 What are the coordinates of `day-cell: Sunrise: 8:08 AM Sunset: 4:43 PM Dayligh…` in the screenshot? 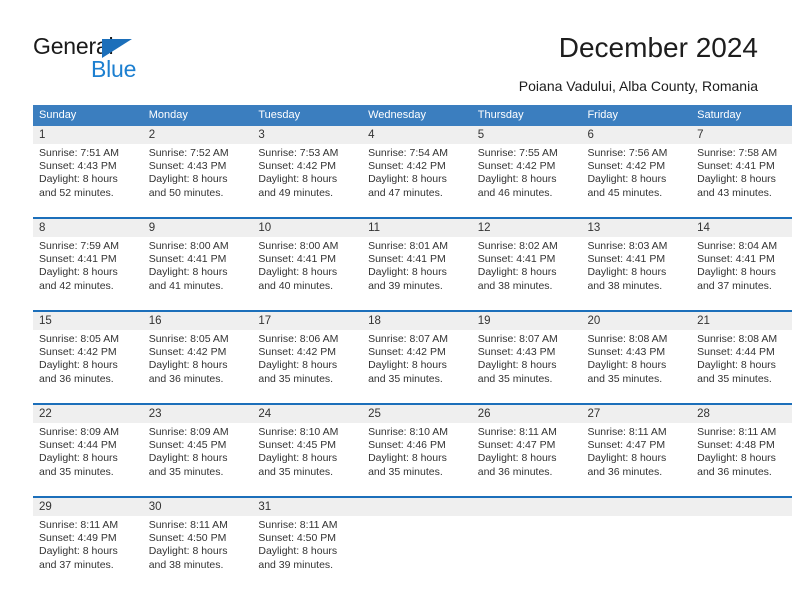 It's located at (636, 367).